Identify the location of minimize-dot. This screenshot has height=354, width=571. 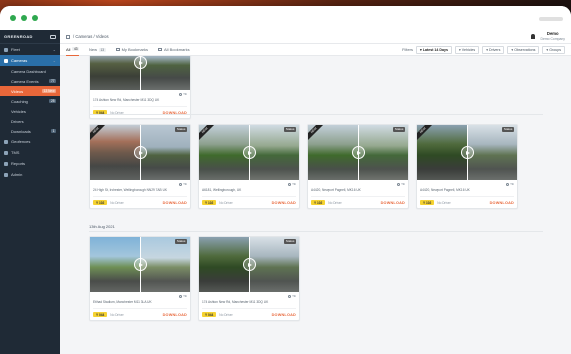
(24, 18).